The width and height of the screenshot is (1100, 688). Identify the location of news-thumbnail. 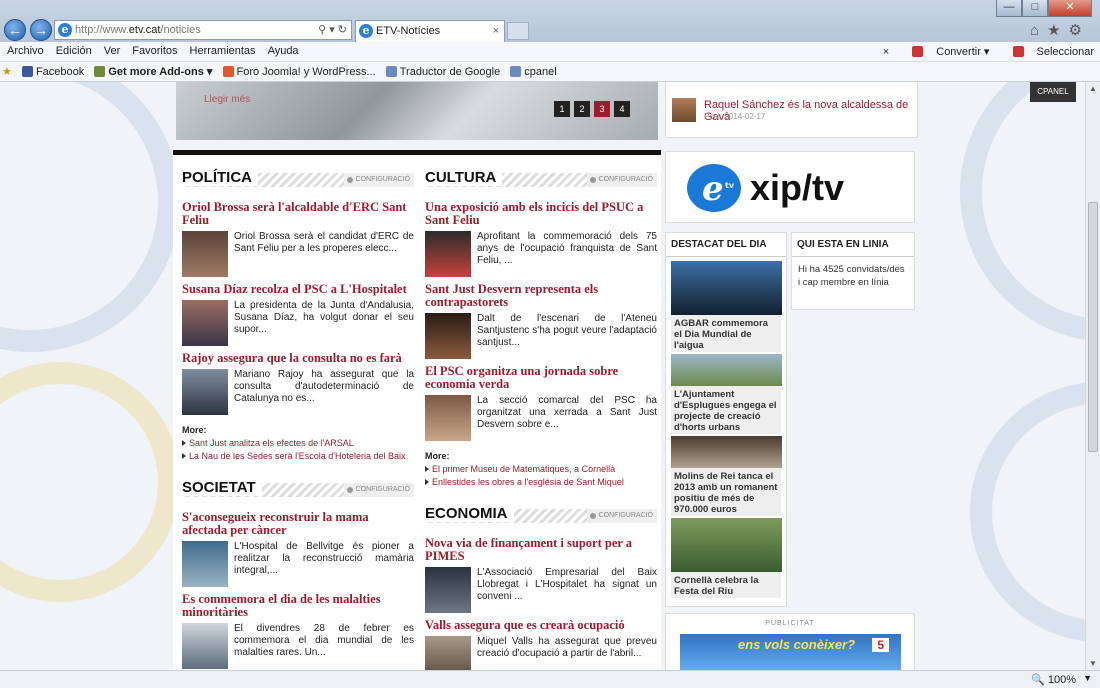
(684, 110).